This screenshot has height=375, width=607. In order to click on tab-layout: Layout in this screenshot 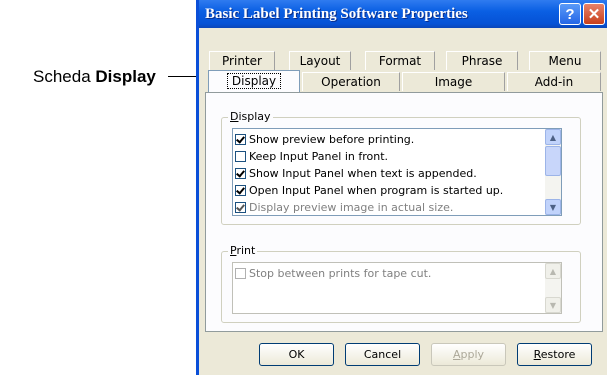, I will do `click(320, 60)`.